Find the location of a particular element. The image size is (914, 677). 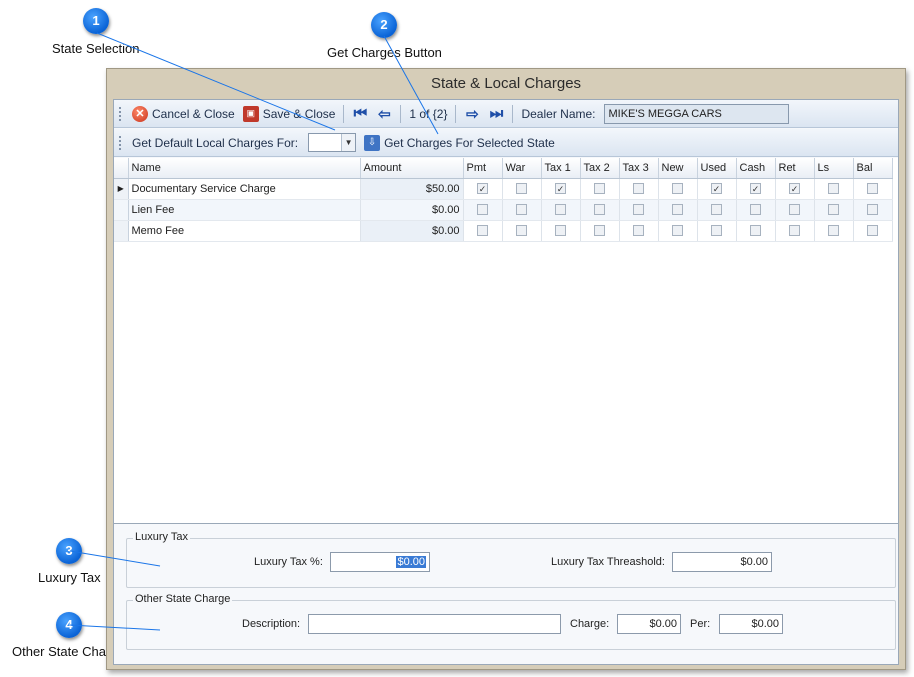

table-row: ▶ Documentary Service Charge $50.00 ✓ ✓ ✓ ✓ ✓ is located at coordinates (503, 189).